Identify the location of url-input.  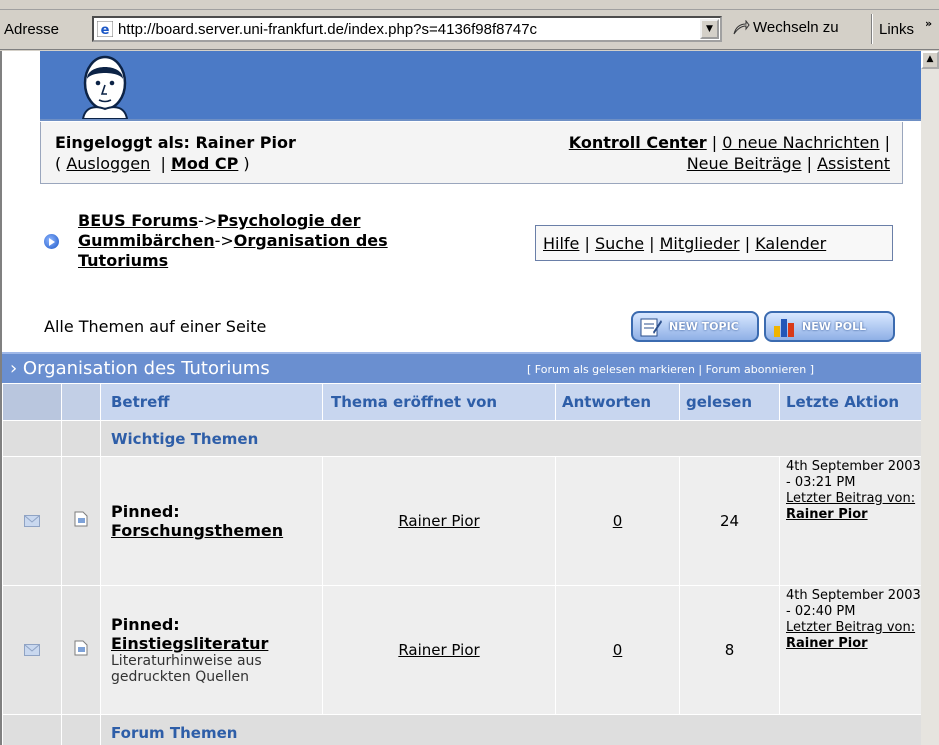
(407, 29).